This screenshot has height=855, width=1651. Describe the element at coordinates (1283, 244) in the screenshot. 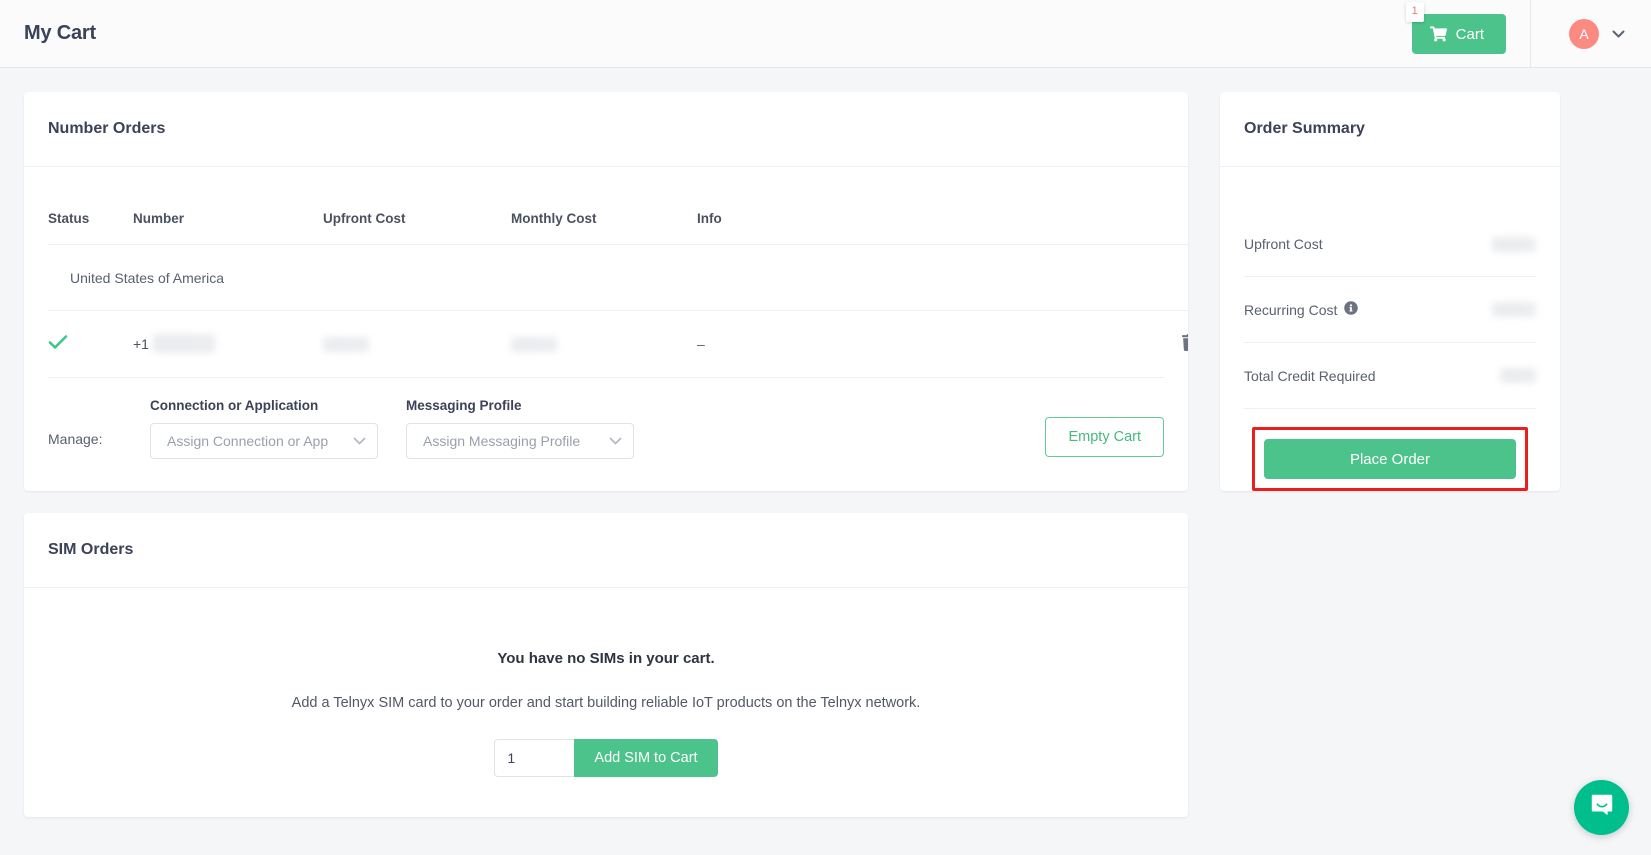

I see `summary-label-upfront-cost: Upfront Cost` at that location.